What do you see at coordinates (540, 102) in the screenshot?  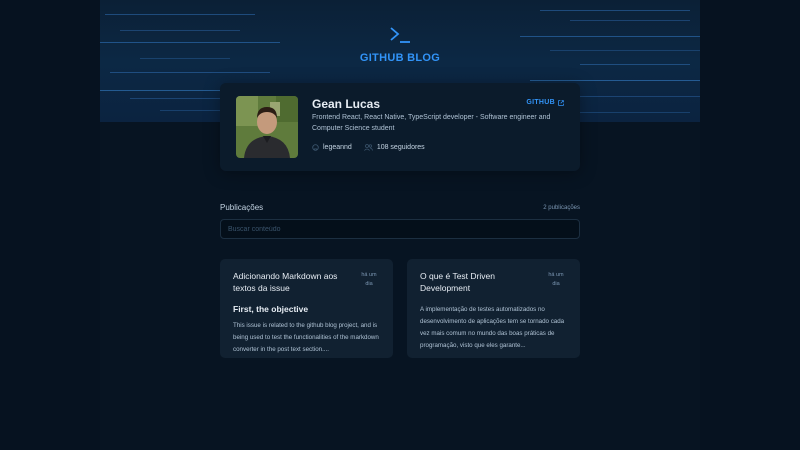 I see `github-link-label: GITHUB` at bounding box center [540, 102].